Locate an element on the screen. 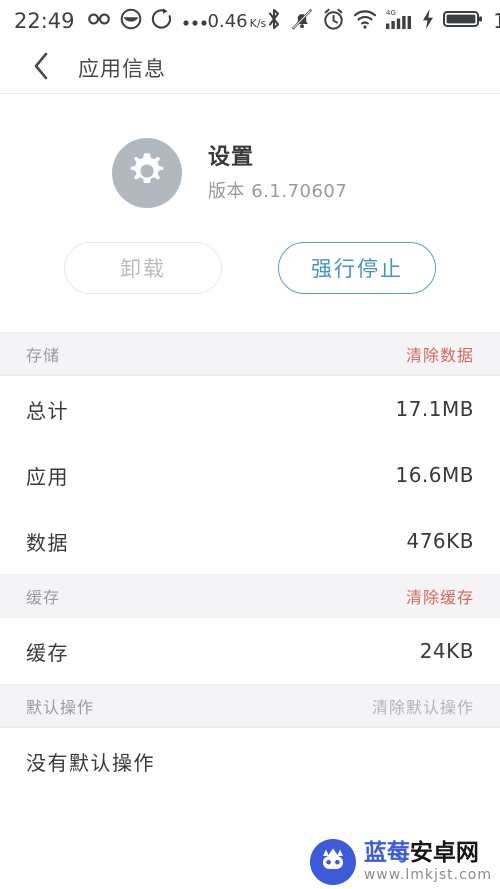  app-icon is located at coordinates (147, 173).